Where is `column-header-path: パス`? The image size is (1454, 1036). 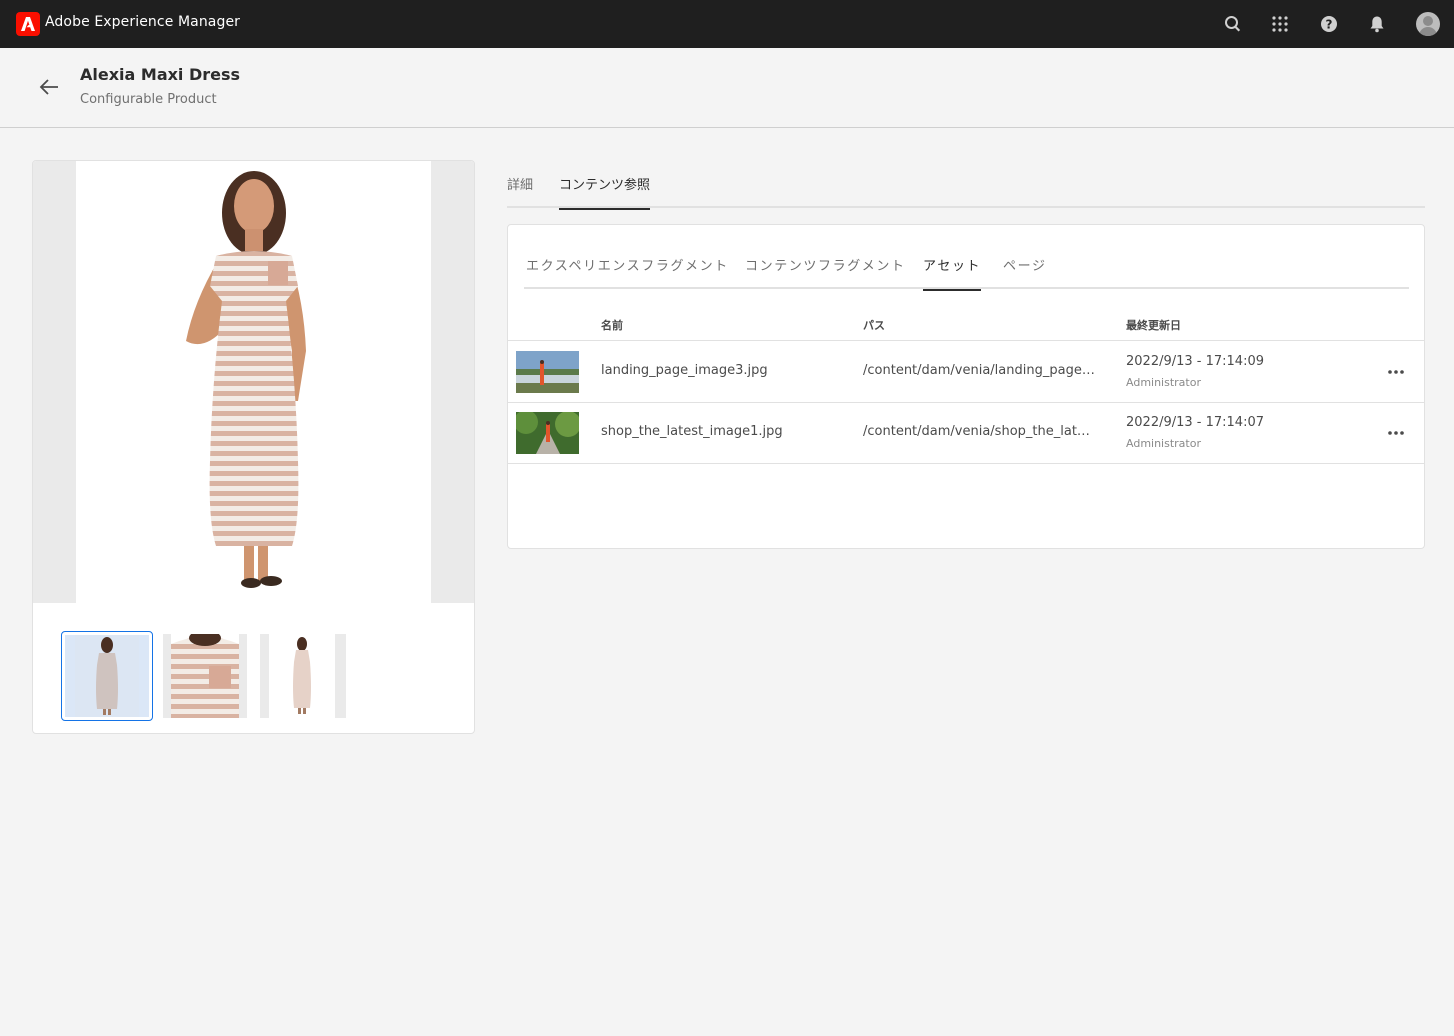 column-header-path: パス is located at coordinates (874, 325).